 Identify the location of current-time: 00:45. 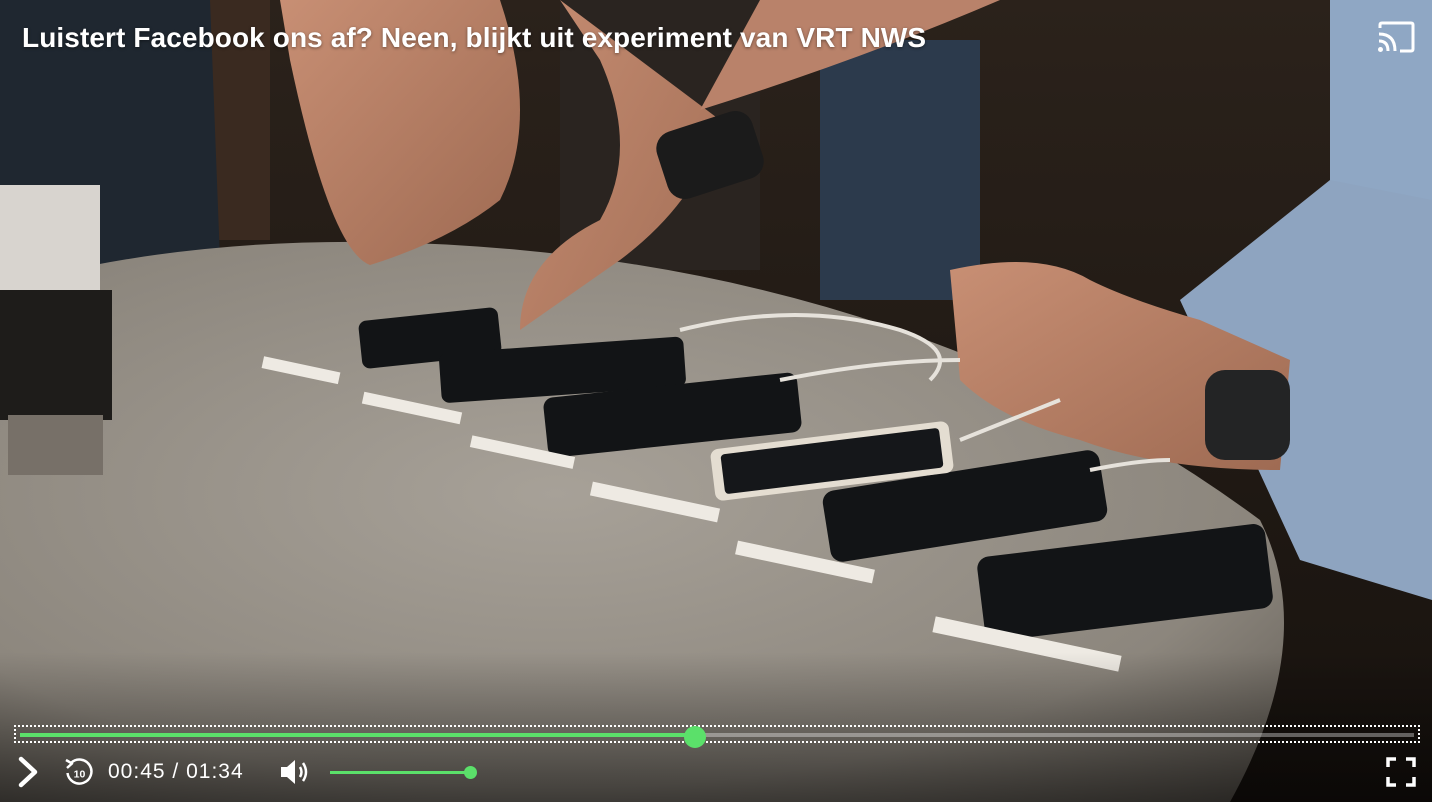
(137, 771).